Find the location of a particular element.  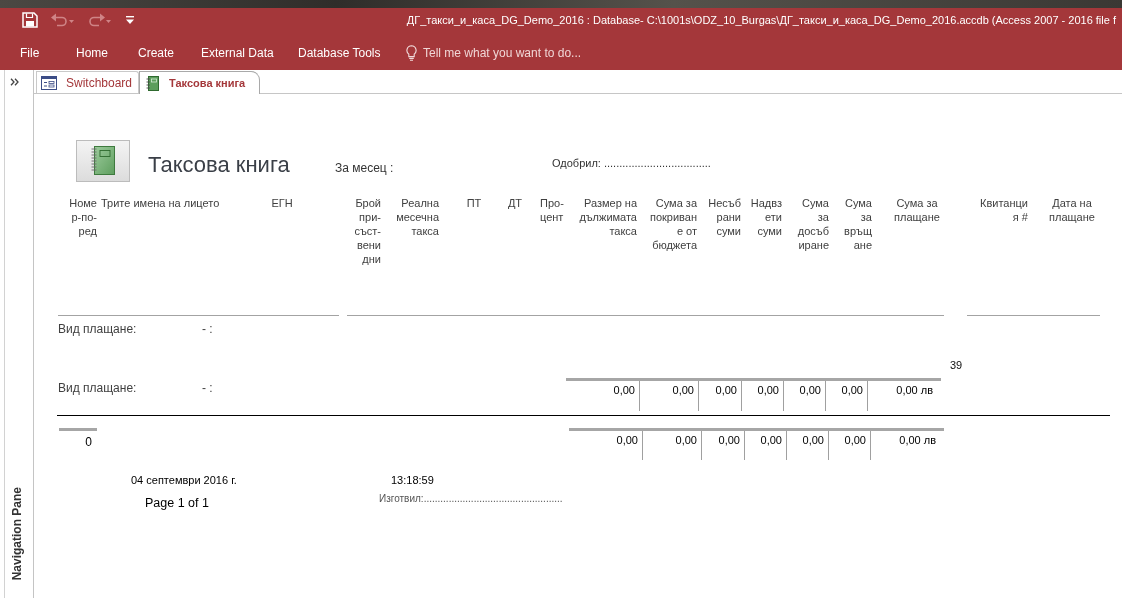

column-header: Сума за досъб иране is located at coordinates (812, 224).